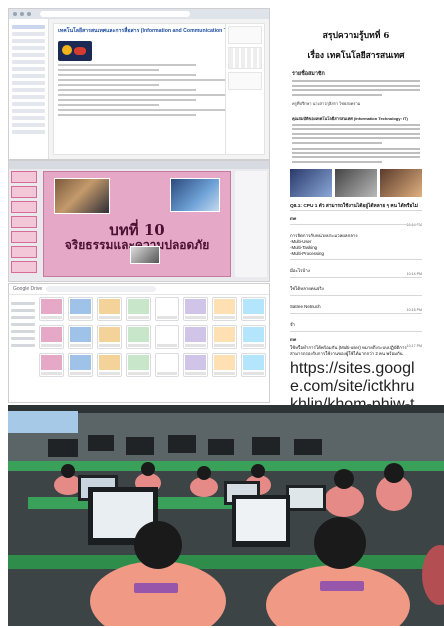 The height and width of the screenshot is (628, 444). What do you see at coordinates (245, 58) in the screenshot?
I see `calendar-widget` at bounding box center [245, 58].